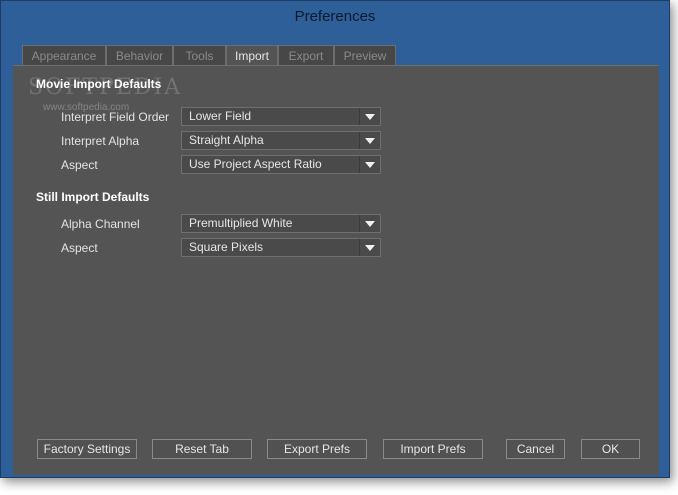 The image size is (678, 495). I want to click on movie-aspect-label: Aspect, so click(79, 165).